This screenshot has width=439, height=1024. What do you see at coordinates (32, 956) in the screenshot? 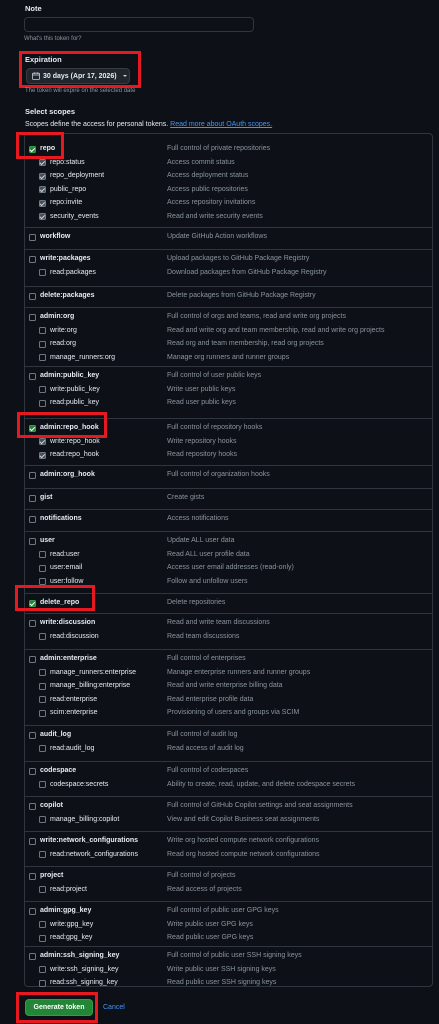
I see `scope-admin-ssh-signing-key-checkbox` at bounding box center [32, 956].